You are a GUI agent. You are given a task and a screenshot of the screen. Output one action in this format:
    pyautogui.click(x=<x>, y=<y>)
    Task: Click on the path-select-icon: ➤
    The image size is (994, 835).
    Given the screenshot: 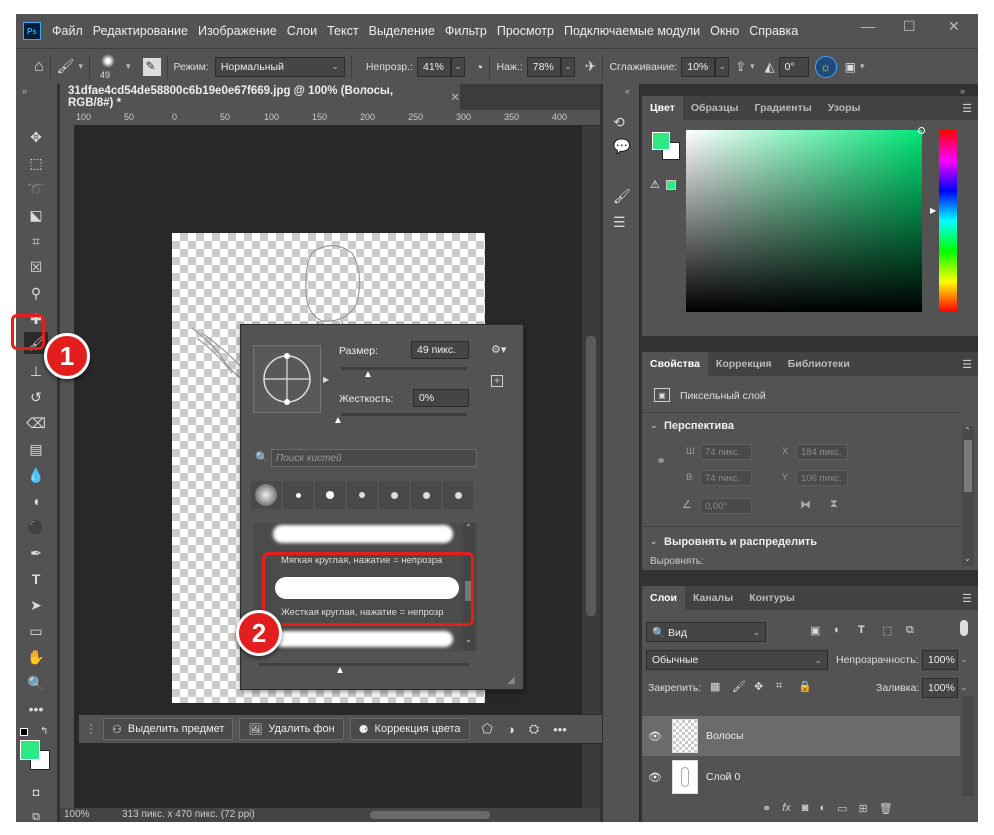 What is the action you would take?
    pyautogui.click(x=36, y=605)
    